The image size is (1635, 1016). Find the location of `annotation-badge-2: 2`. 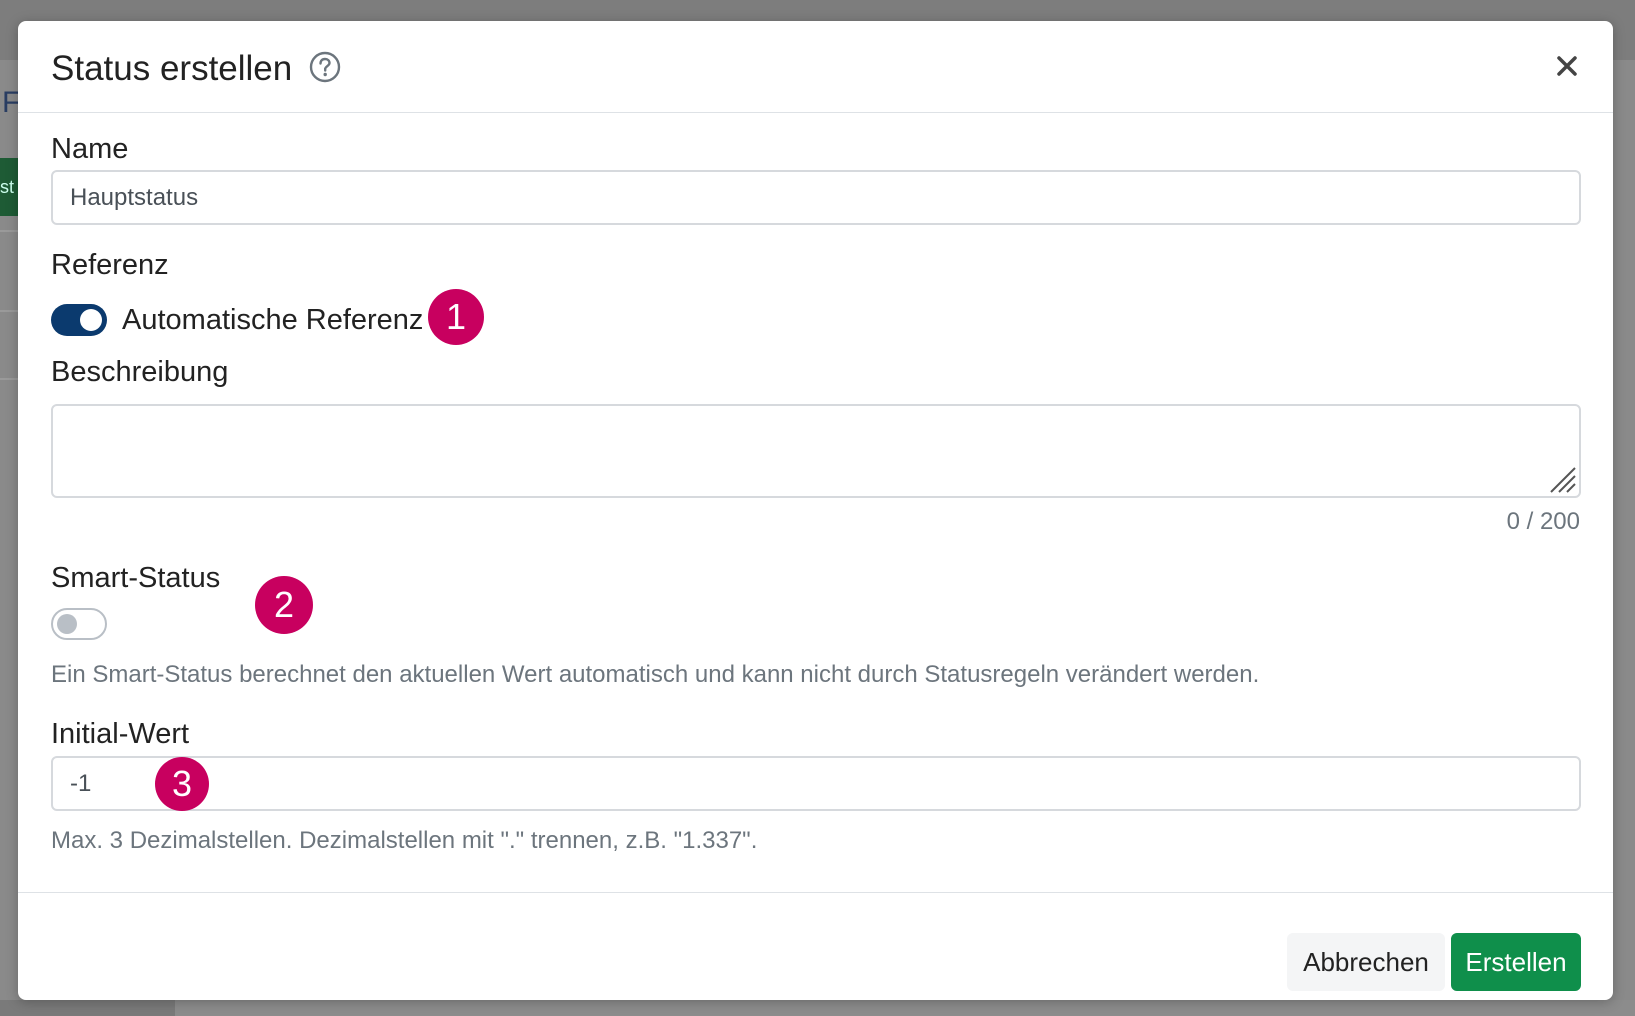

annotation-badge-2: 2 is located at coordinates (284, 605).